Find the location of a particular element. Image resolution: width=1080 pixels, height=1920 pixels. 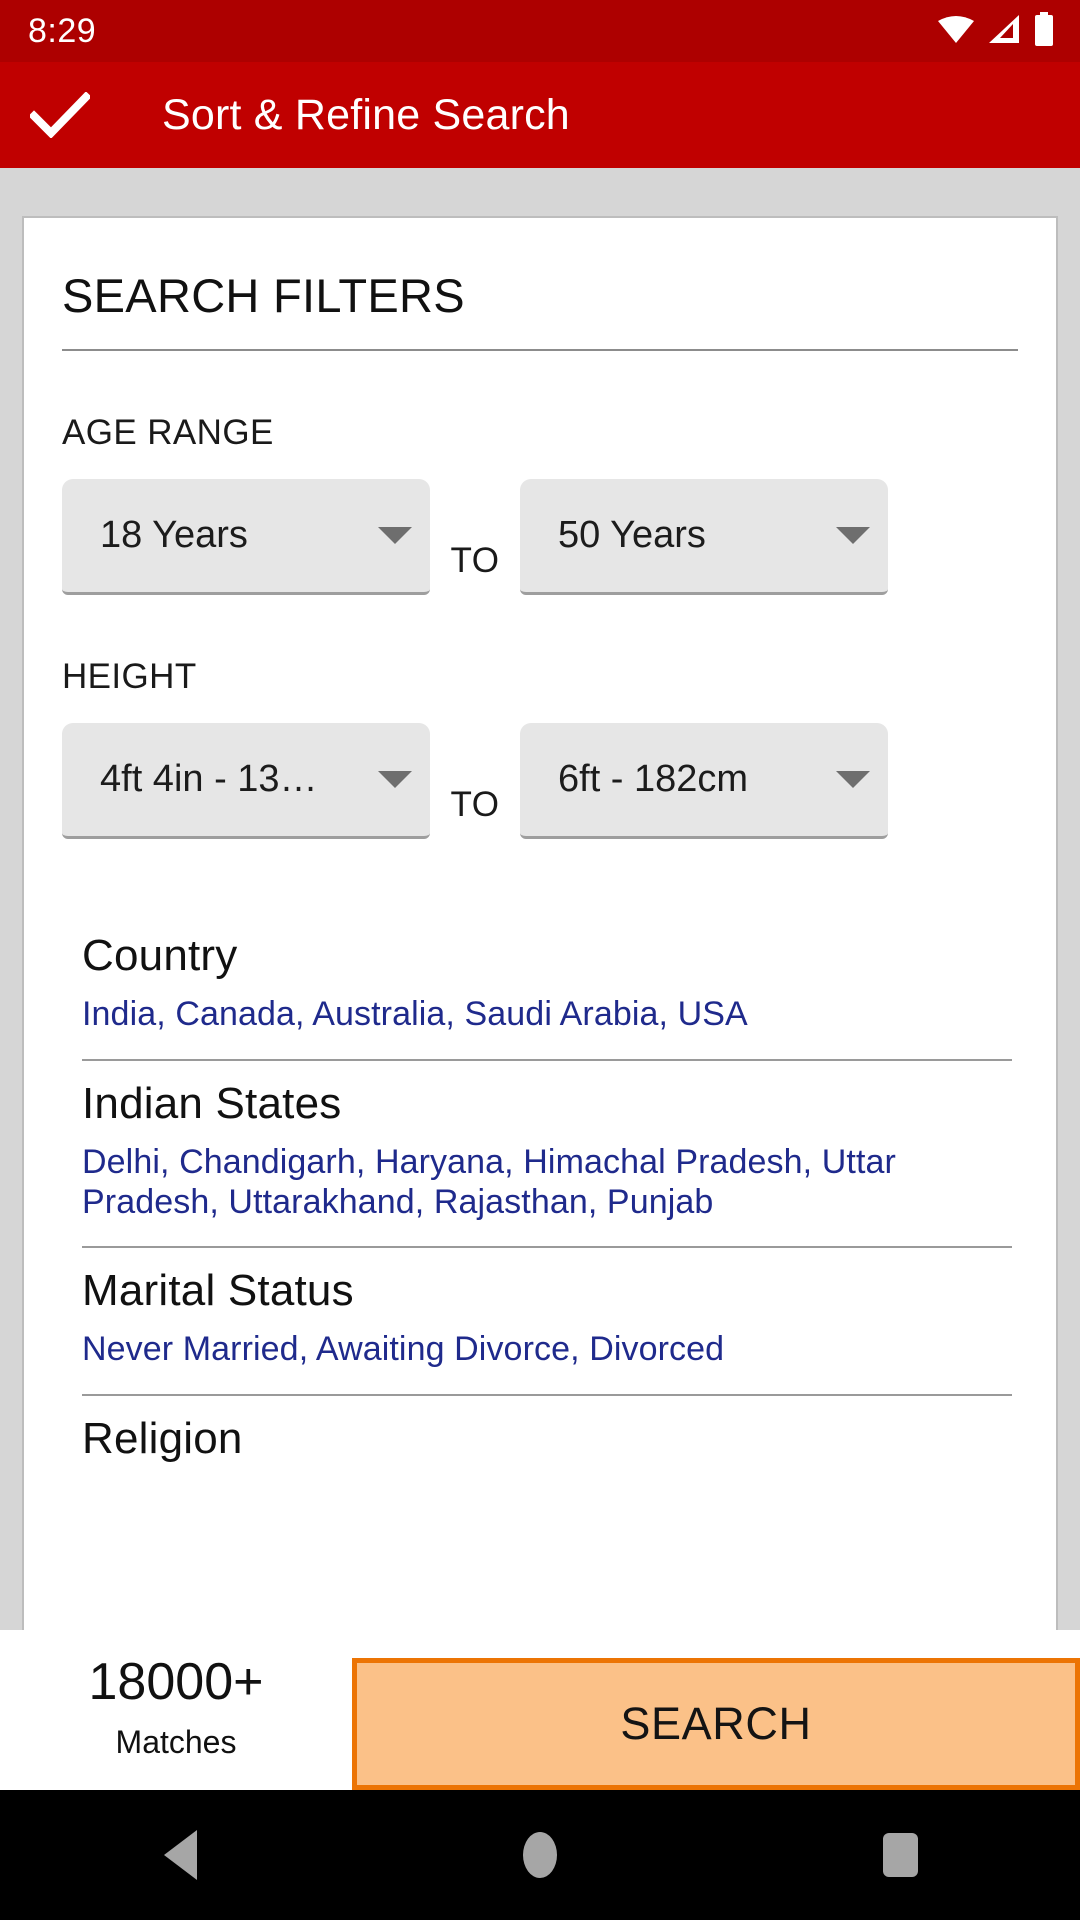

recents-square-icon is located at coordinates (900, 1855).